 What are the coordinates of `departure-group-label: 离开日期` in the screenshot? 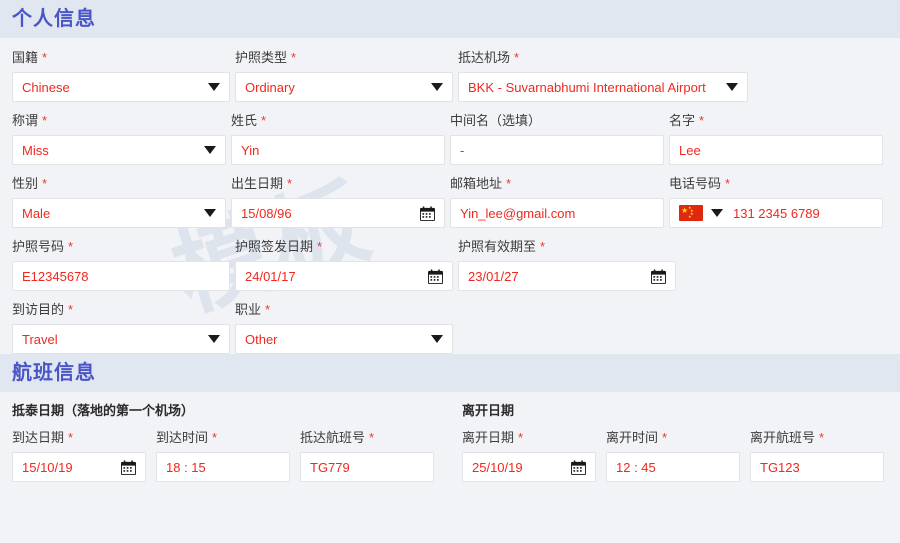 It's located at (488, 410).